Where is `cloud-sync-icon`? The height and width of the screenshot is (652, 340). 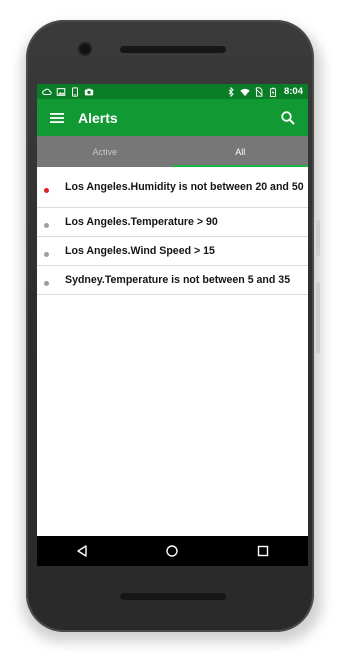
cloud-sync-icon is located at coordinates (47, 92).